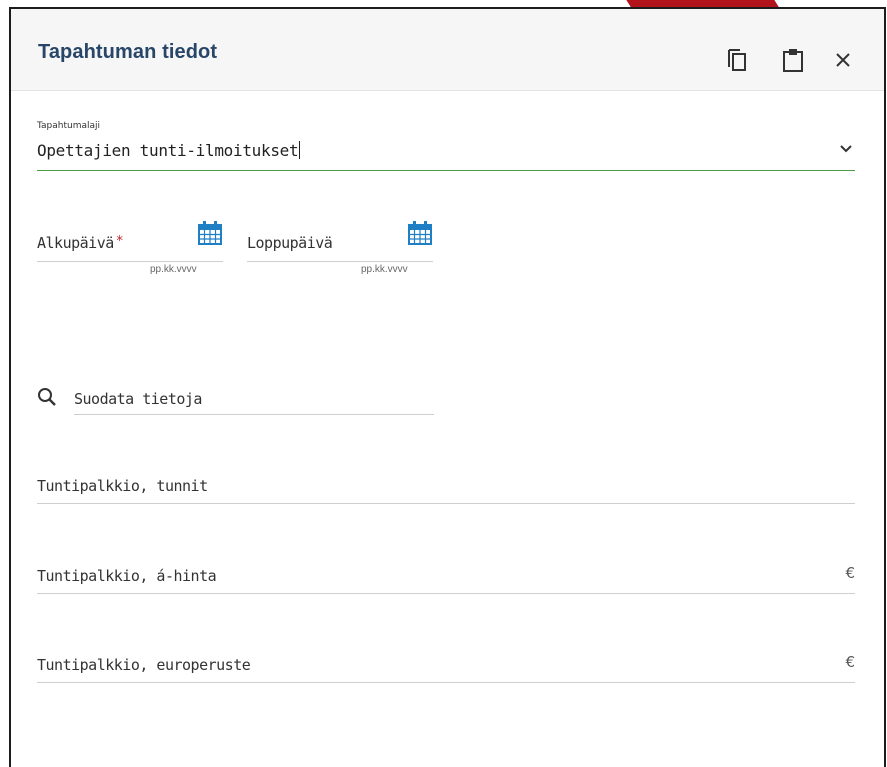 The image size is (887, 767). Describe the element at coordinates (144, 665) in the screenshot. I see `hourly-fee-euro-basis-label: Tuntipalkkio, europeruste` at that location.